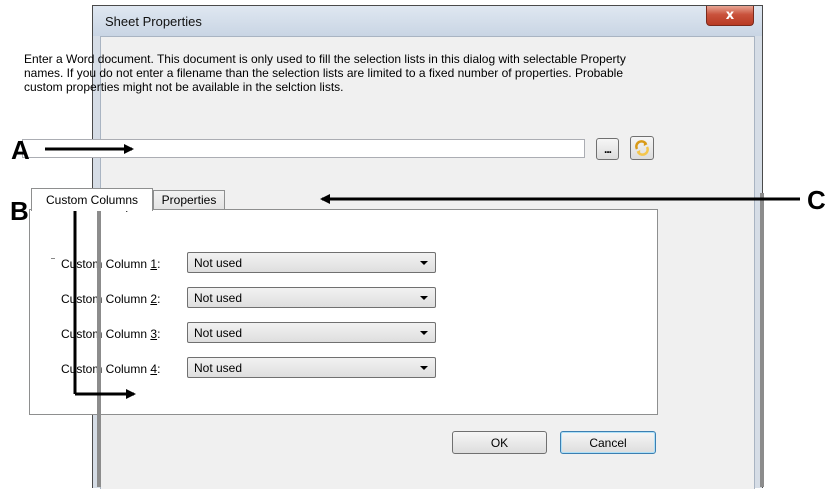 Image resolution: width=827 pixels, height=489 pixels. I want to click on refresh-arrows-icon, so click(642, 148).